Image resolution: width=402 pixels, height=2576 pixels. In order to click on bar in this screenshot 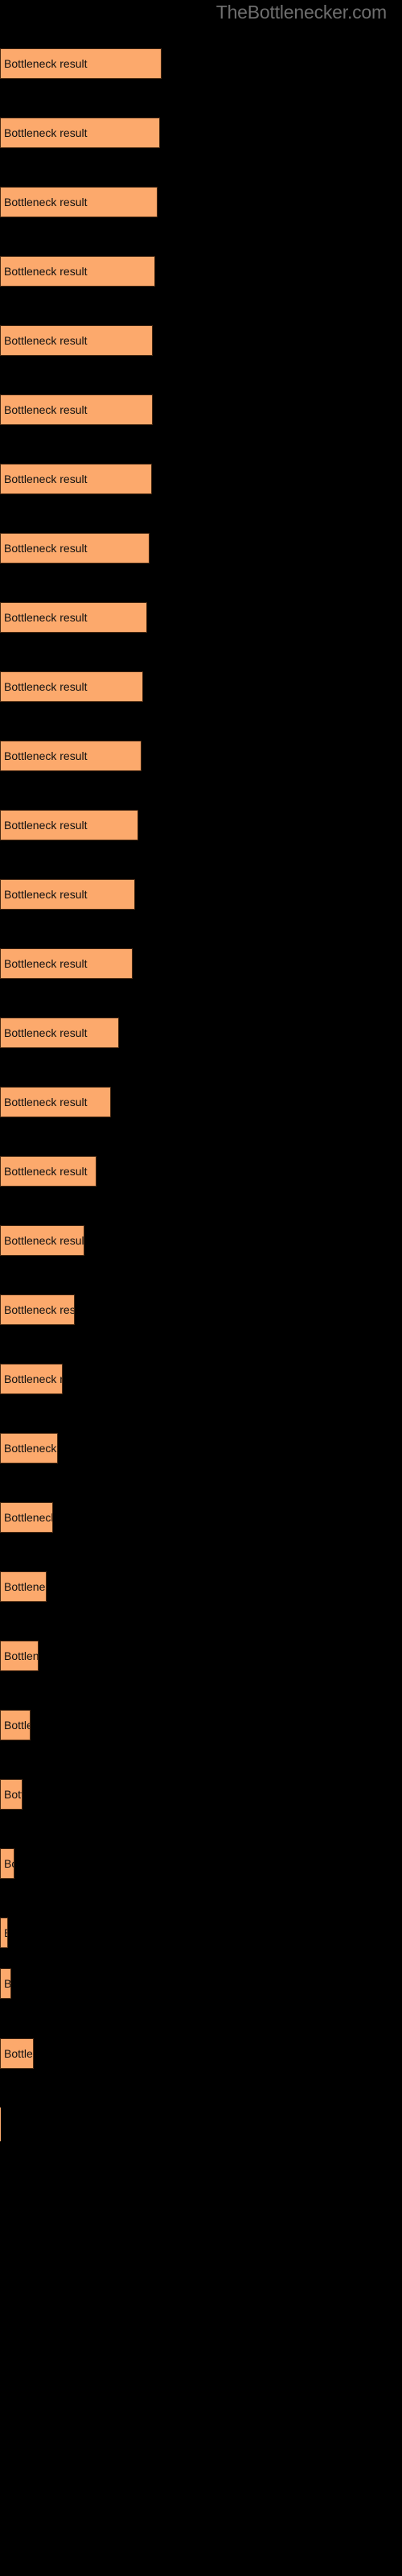, I will do `click(0, 2124)`.